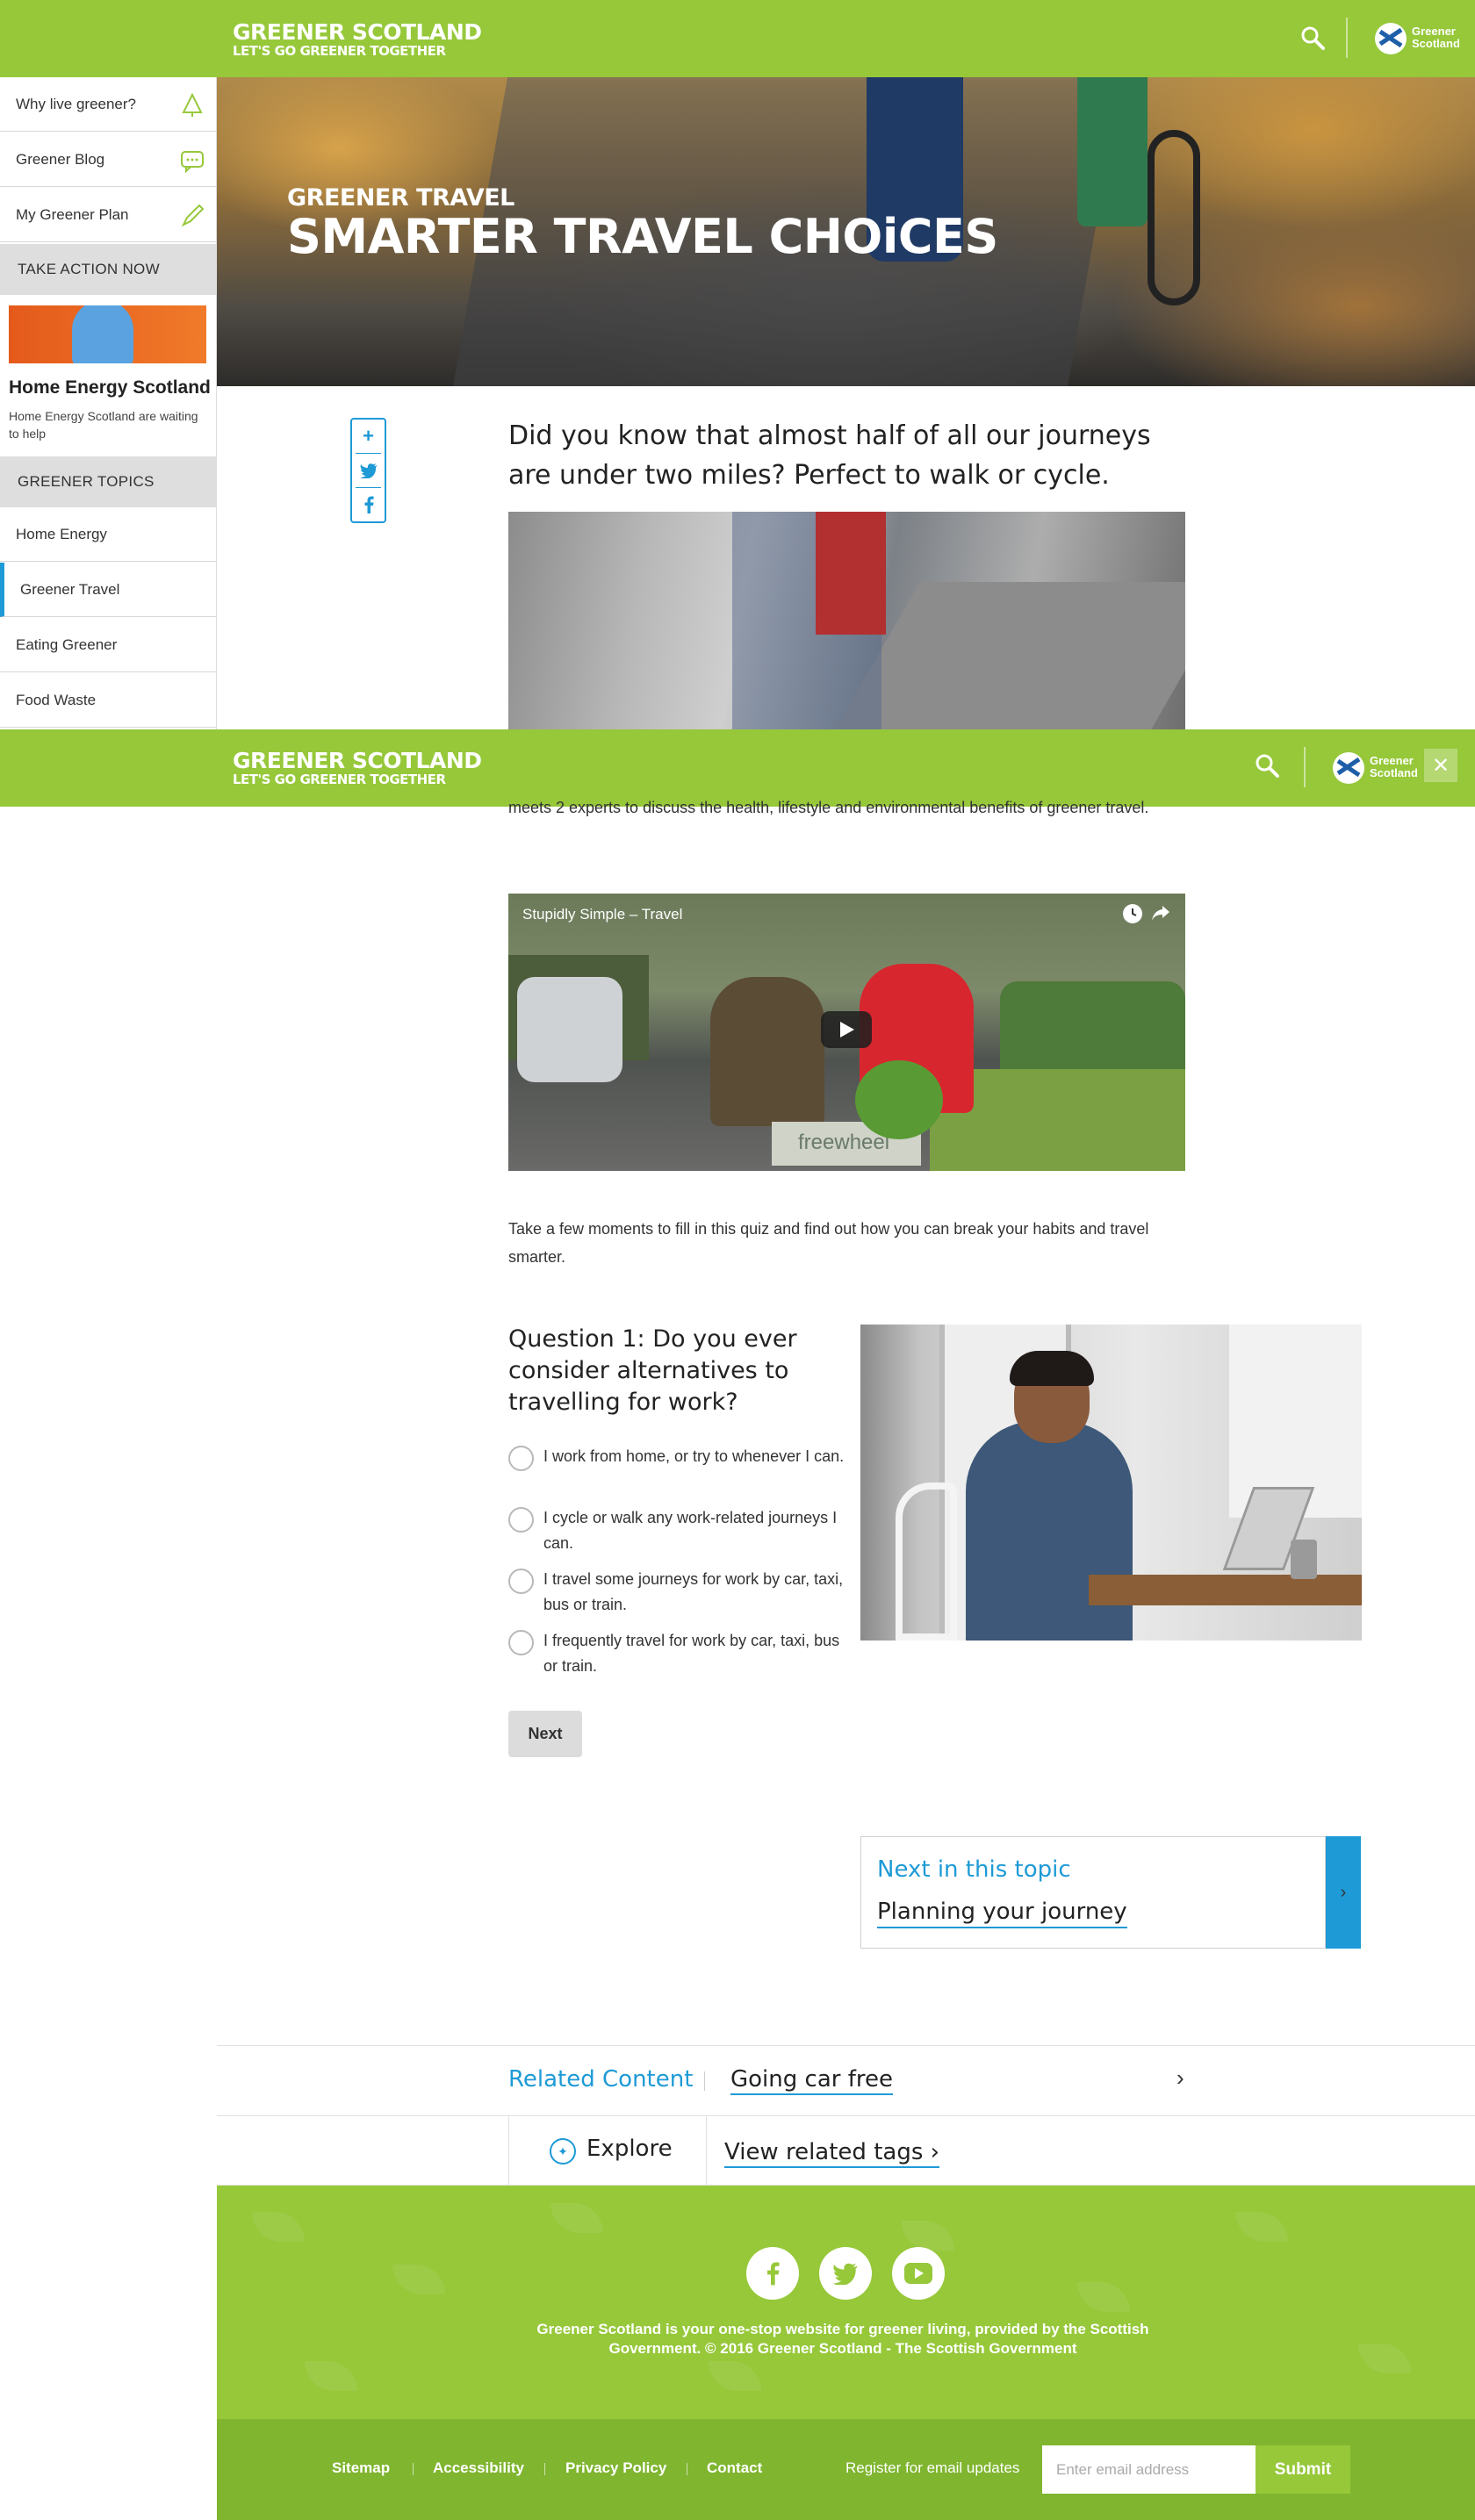  What do you see at coordinates (193, 105) in the screenshot?
I see `tree-icon` at bounding box center [193, 105].